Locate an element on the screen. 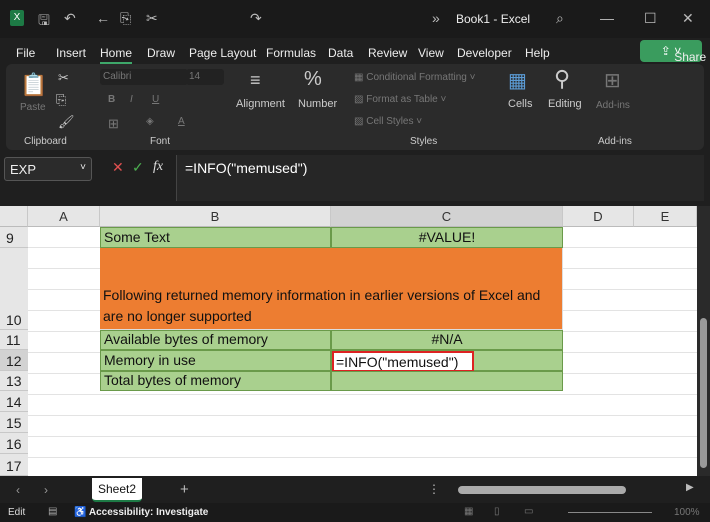 The width and height of the screenshot is (710, 522). cell-c11: #N/A is located at coordinates (447, 340).